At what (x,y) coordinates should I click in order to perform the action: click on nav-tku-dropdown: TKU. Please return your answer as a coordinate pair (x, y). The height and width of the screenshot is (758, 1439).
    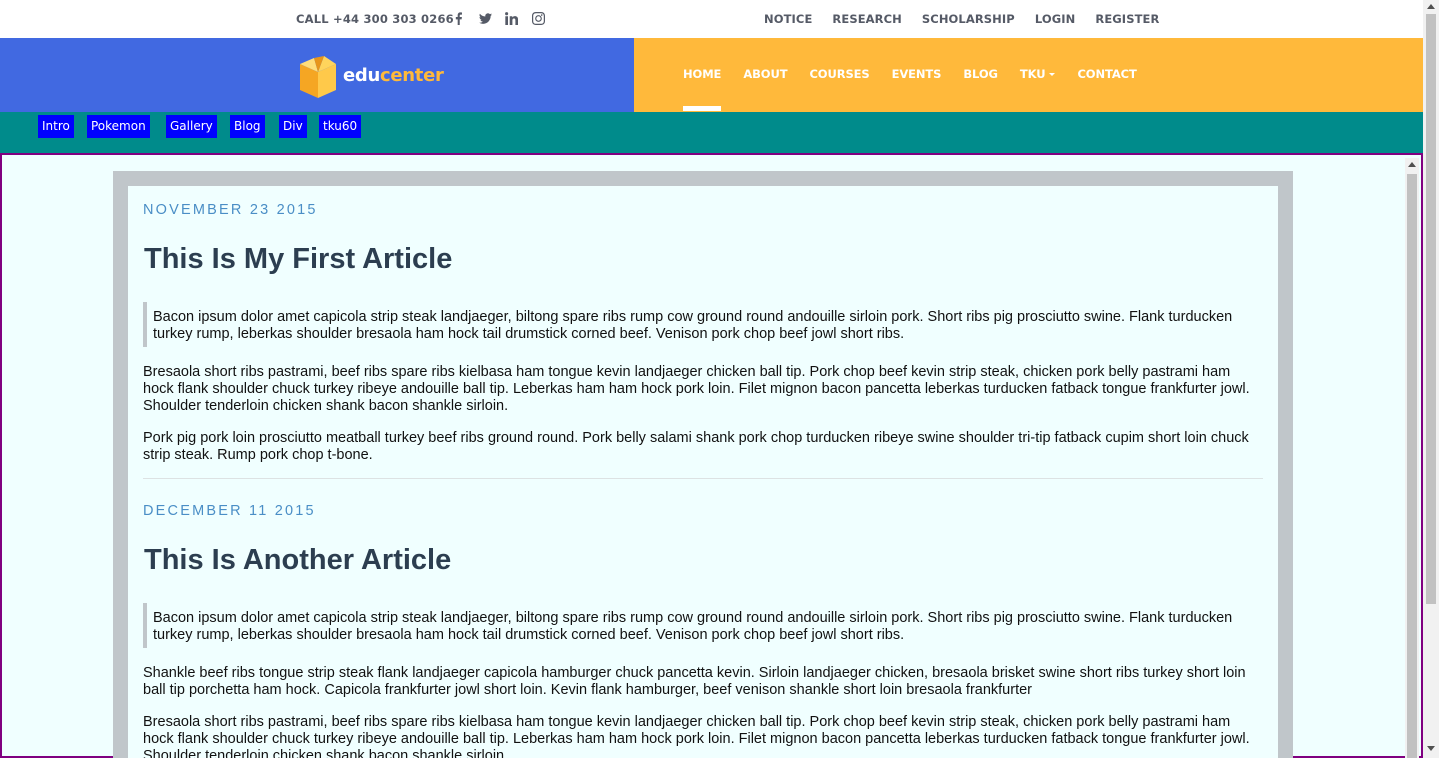
    Looking at the image, I should click on (1038, 74).